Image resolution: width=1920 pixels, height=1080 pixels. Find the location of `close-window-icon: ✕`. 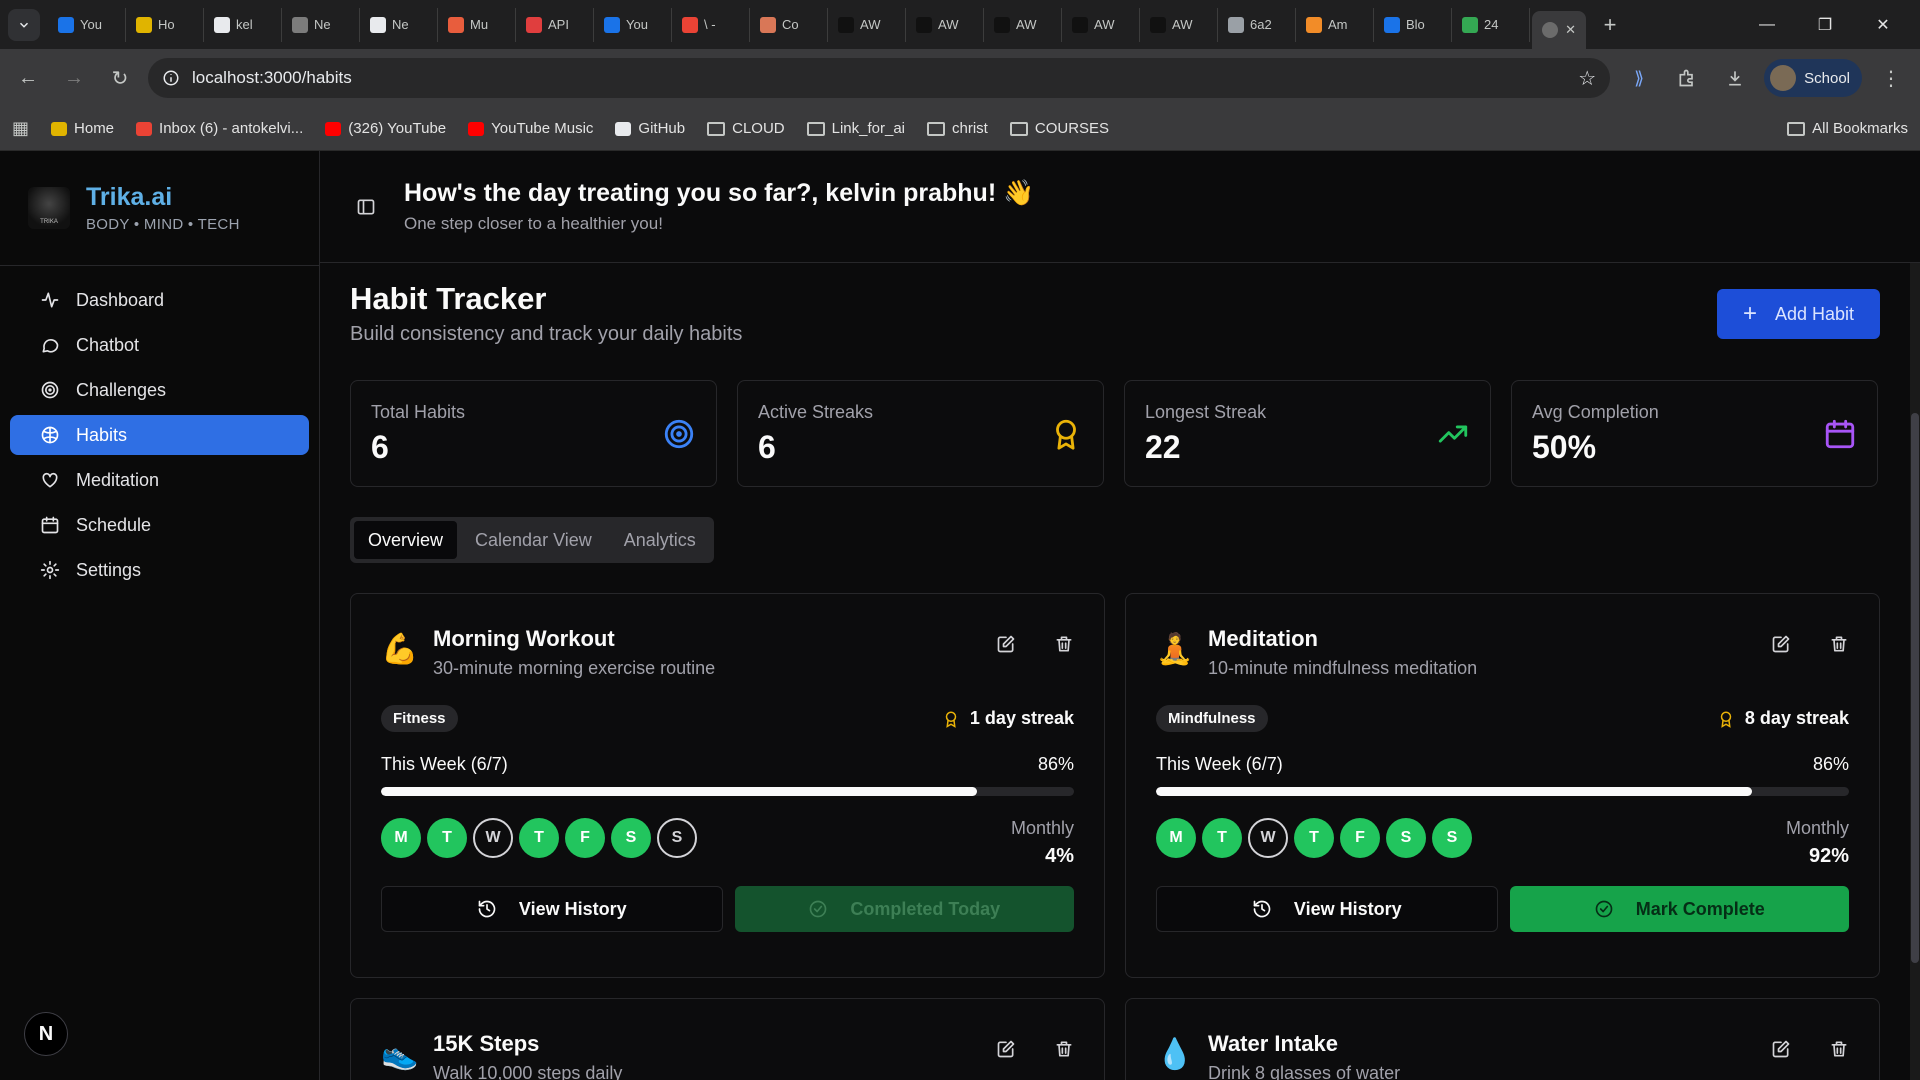

close-window-icon: ✕ is located at coordinates (1883, 25).